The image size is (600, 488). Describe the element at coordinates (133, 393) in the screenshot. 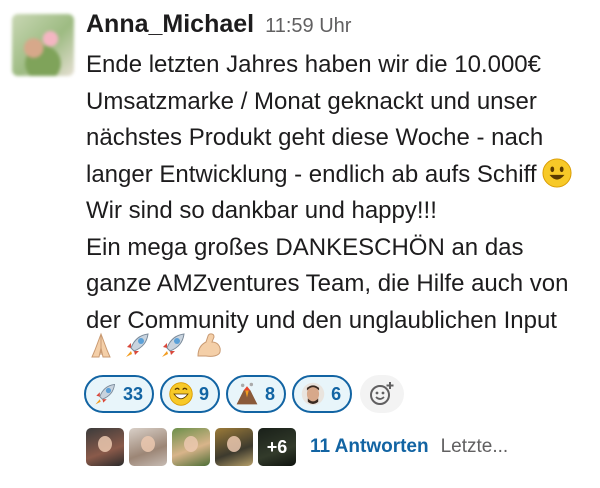

I see `reaction-count: 33` at that location.